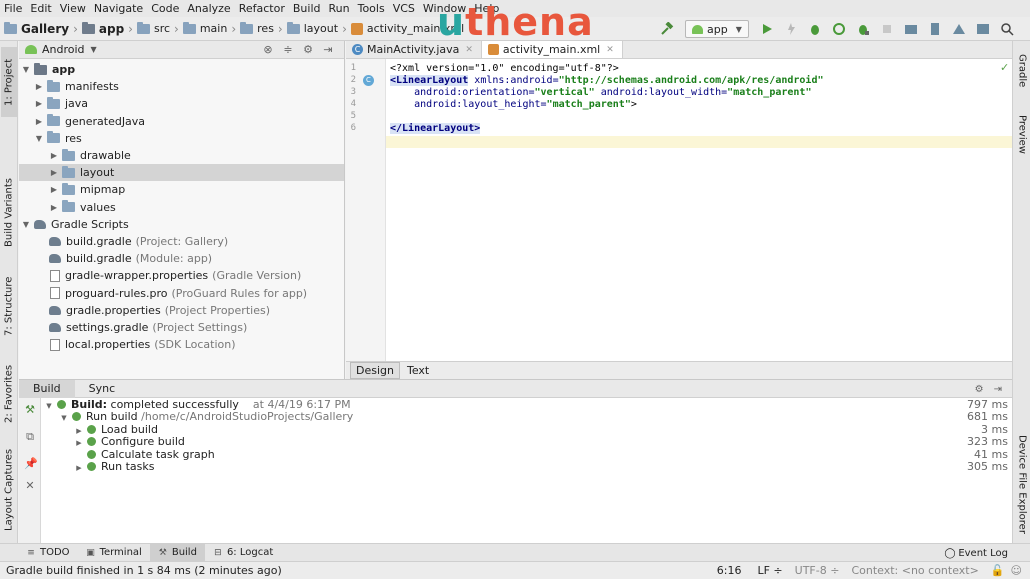  Describe the element at coordinates (839, 29) in the screenshot. I see `profile-icon` at that location.